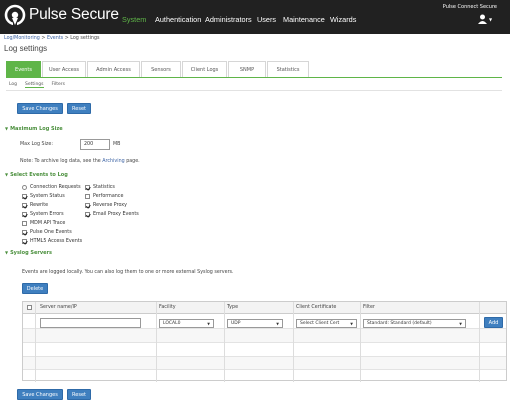  Describe the element at coordinates (493, 322) in the screenshot. I see `add-button: Add` at that location.